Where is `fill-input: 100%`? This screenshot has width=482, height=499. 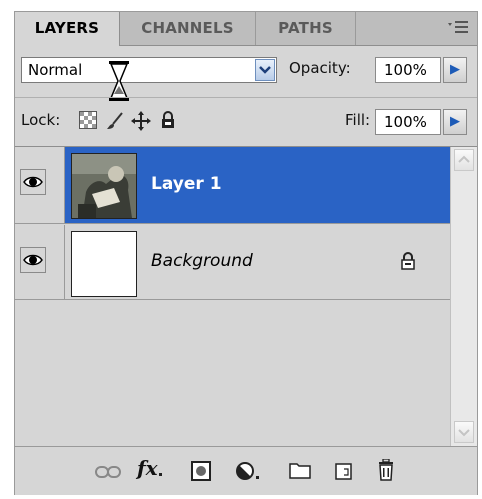 fill-input: 100% is located at coordinates (408, 122).